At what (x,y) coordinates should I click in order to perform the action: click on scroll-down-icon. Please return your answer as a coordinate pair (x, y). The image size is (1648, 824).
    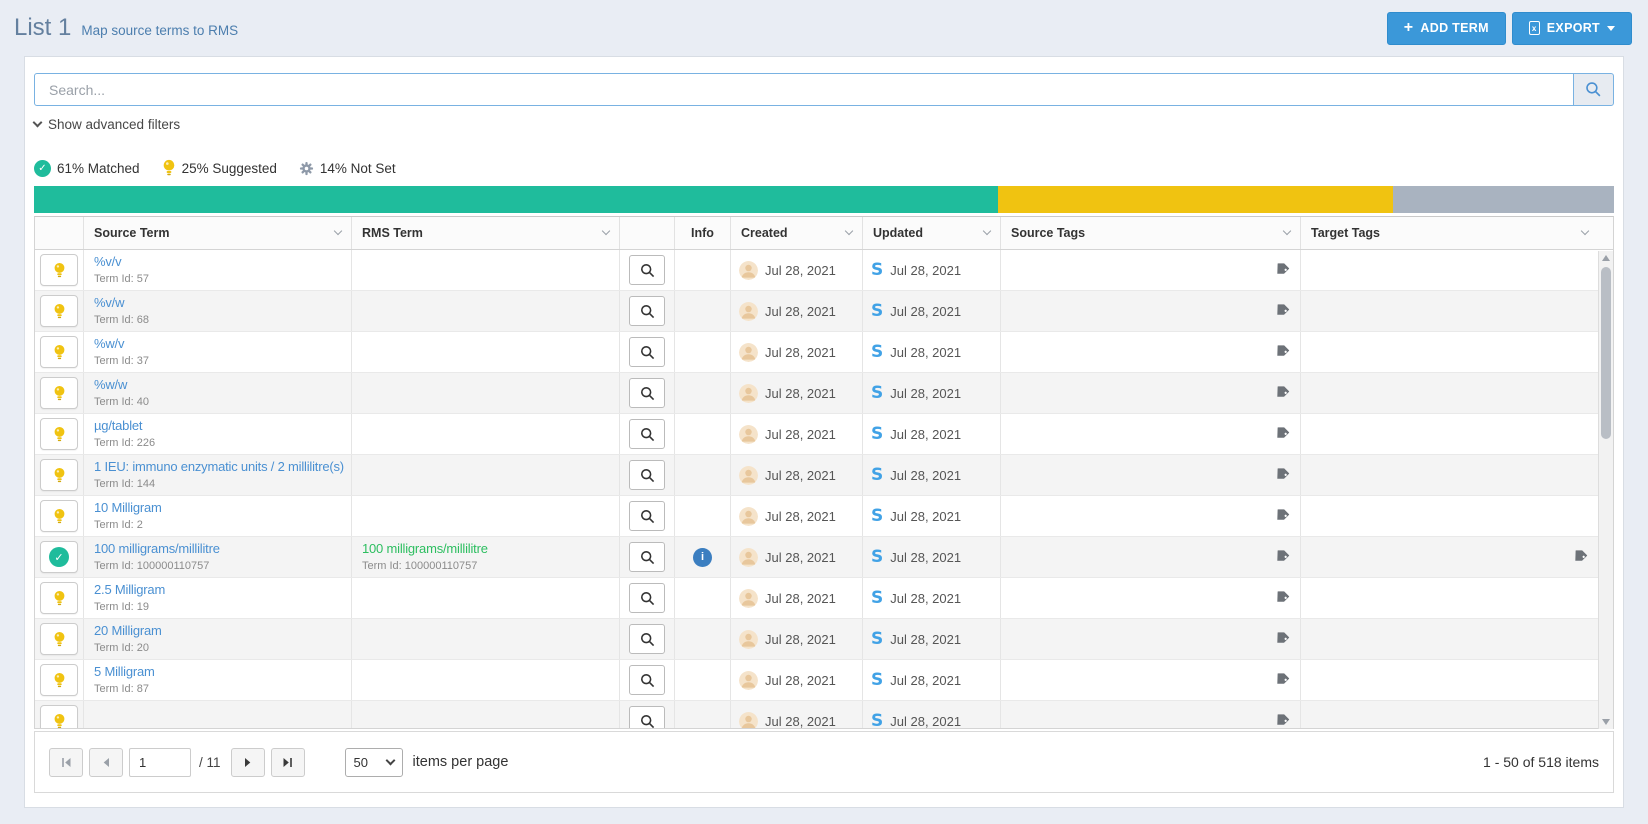
    Looking at the image, I should click on (1606, 722).